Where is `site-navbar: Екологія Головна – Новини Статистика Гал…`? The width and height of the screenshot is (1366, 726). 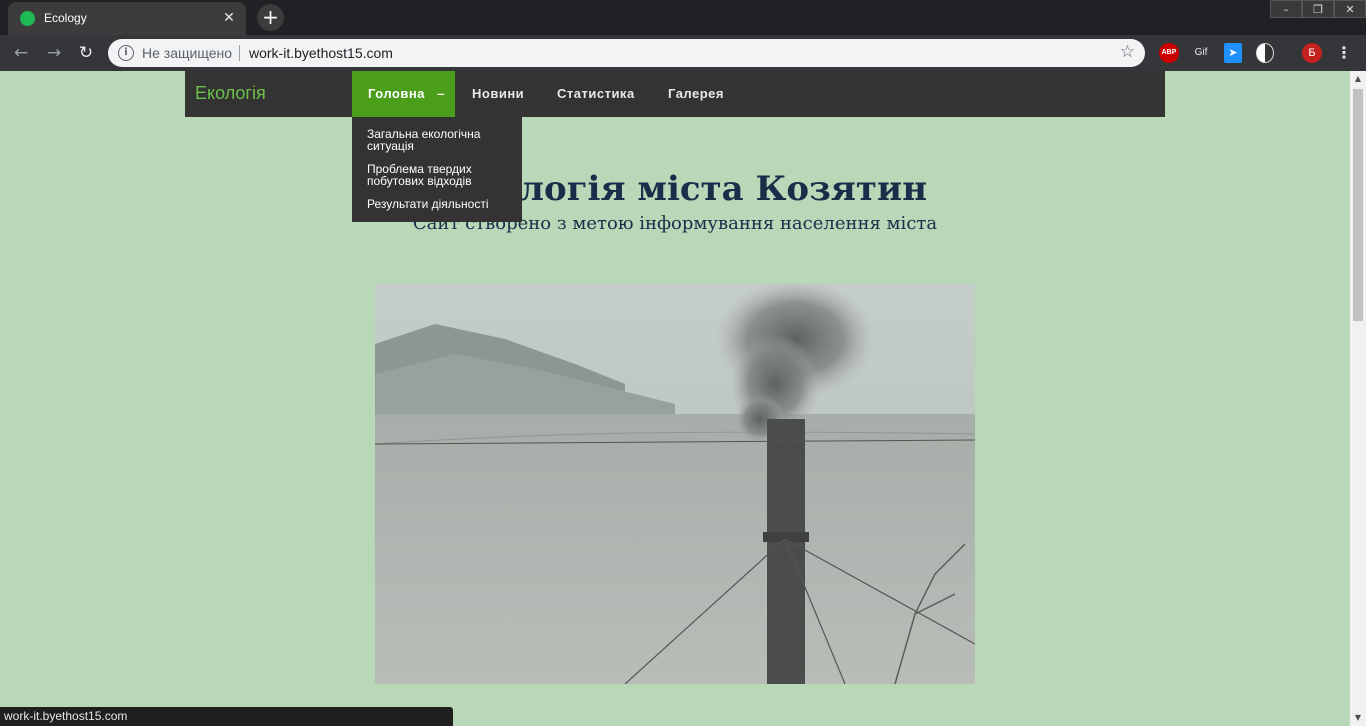
site-navbar: Екологія Головна – Новини Статистика Гал… is located at coordinates (675, 94).